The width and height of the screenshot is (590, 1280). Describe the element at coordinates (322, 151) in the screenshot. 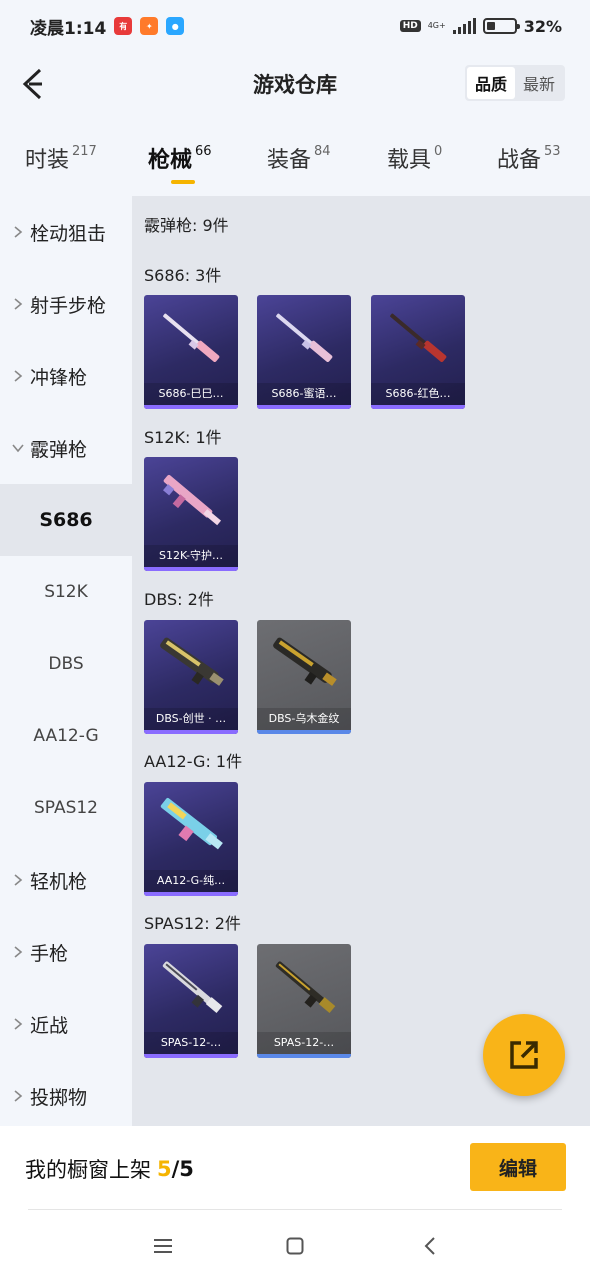

I see `tab-count: 84` at that location.